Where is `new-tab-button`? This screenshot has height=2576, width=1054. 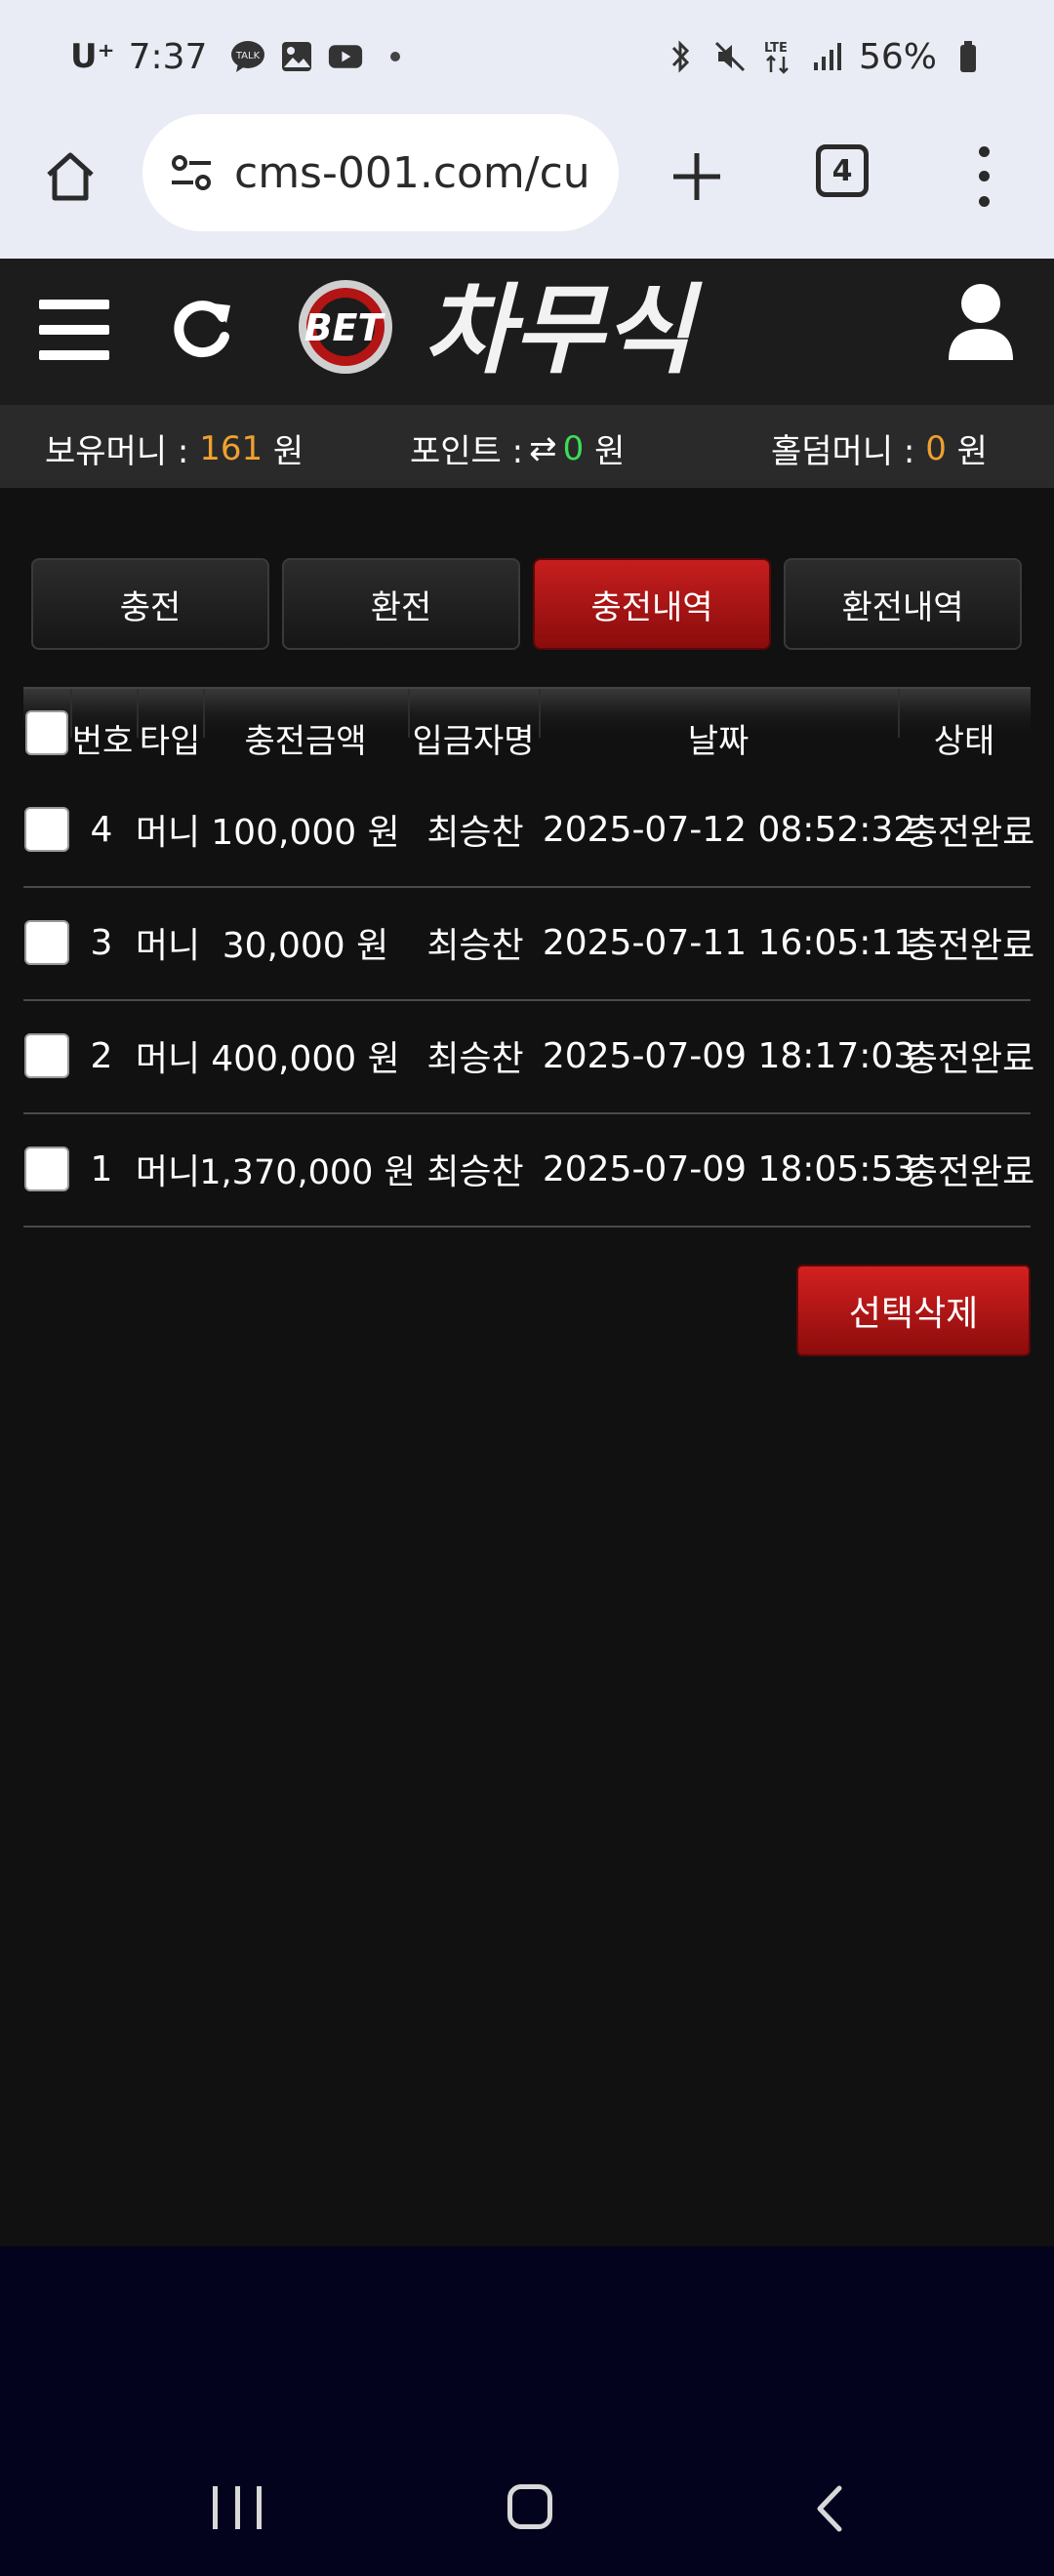
new-tab-button is located at coordinates (697, 177).